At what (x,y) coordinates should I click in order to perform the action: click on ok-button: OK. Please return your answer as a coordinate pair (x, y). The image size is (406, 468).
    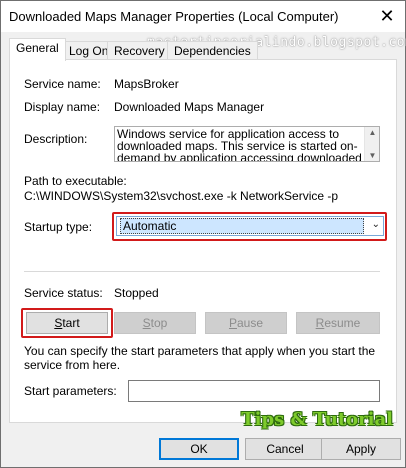
    Looking at the image, I should click on (199, 449).